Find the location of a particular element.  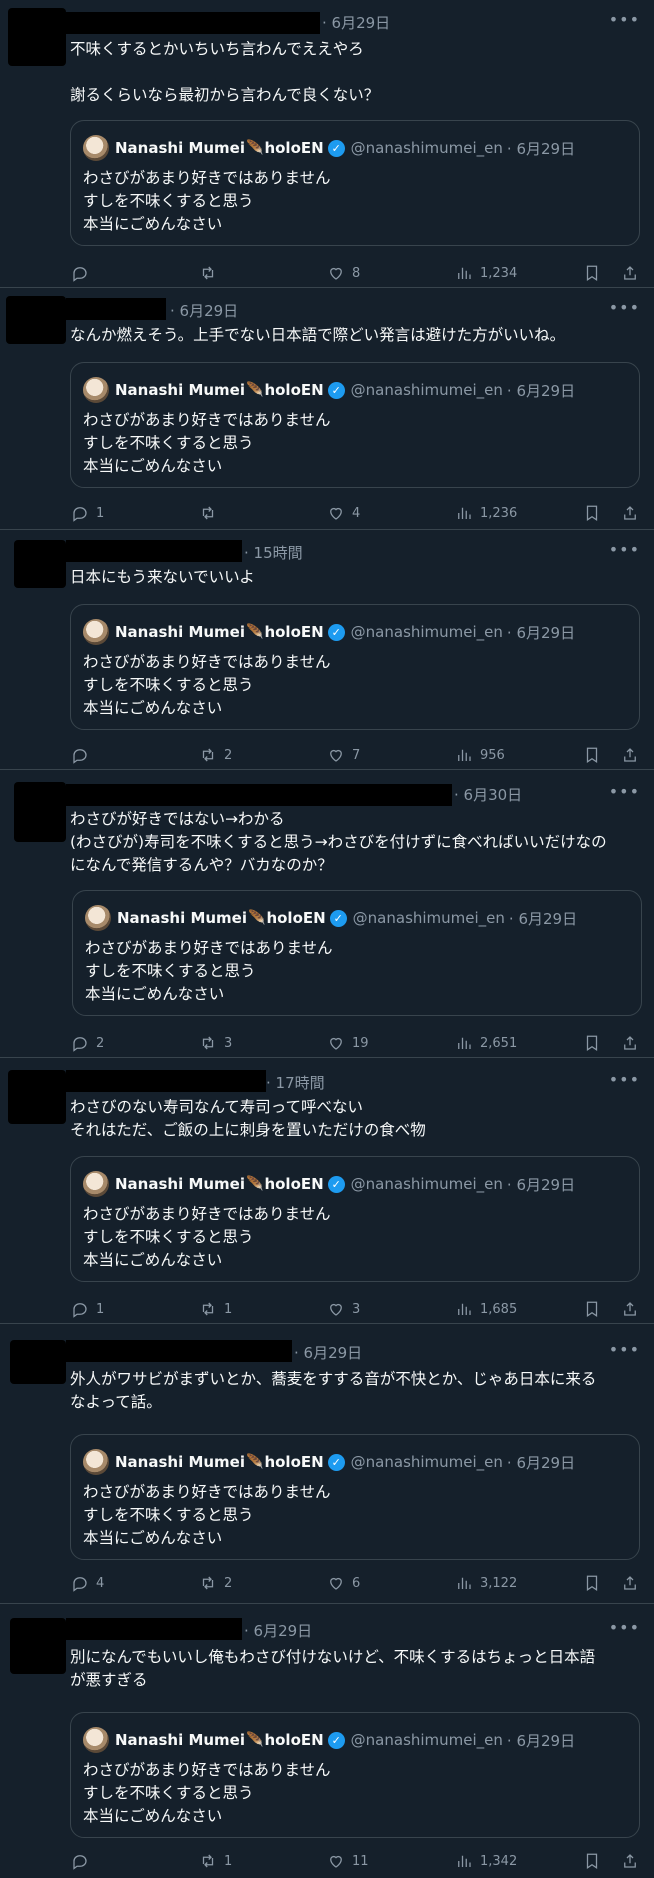

views-count: 1,342 is located at coordinates (499, 1861).